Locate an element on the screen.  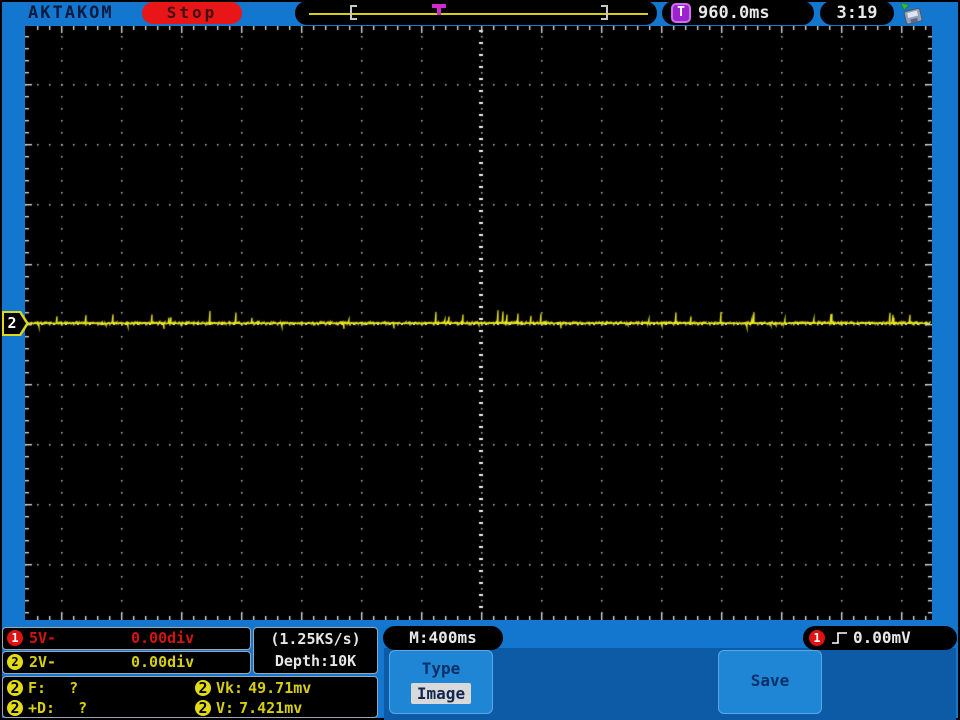
softkey-menu: Type Image Save is located at coordinates (670, 684).